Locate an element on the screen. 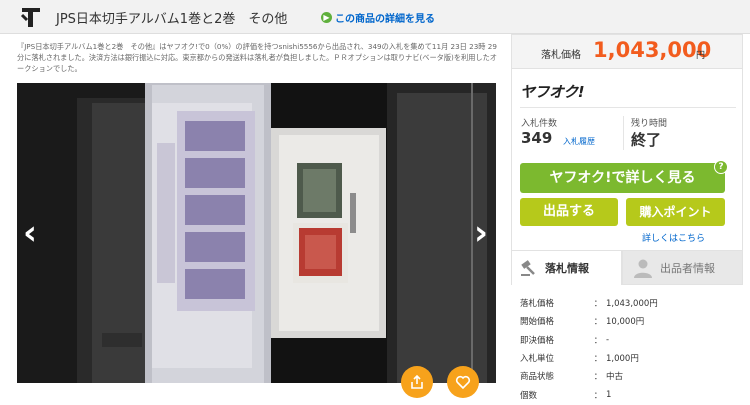 The image size is (750, 405). user-icon is located at coordinates (643, 268).